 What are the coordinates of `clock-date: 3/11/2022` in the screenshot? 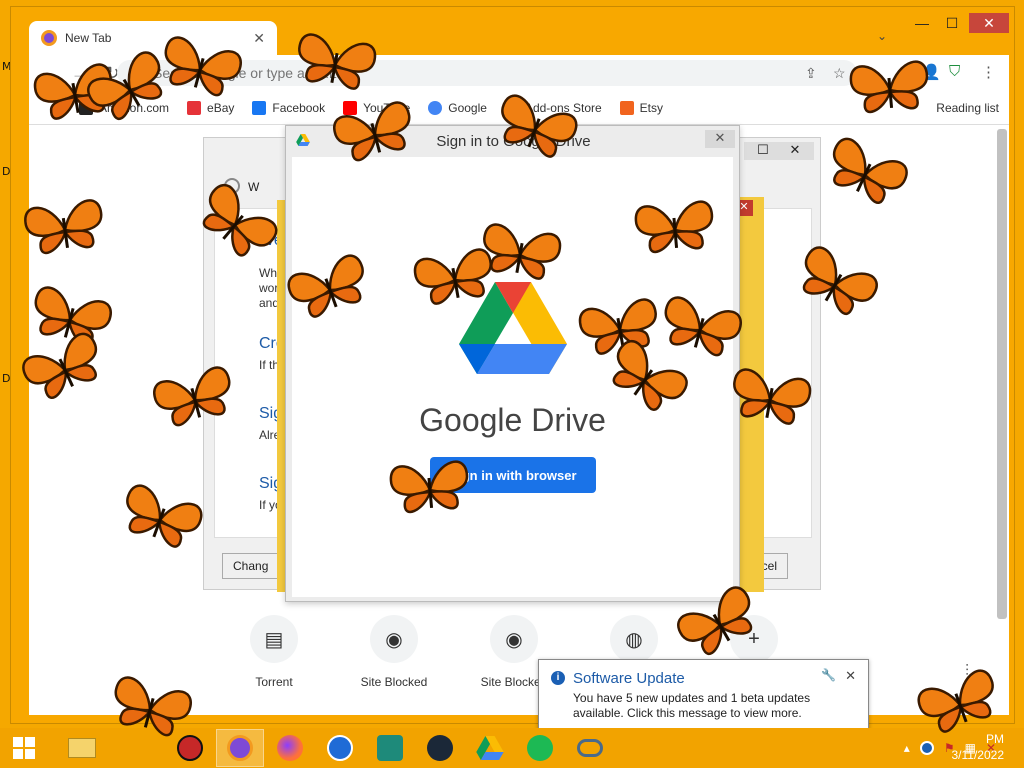 It's located at (978, 755).